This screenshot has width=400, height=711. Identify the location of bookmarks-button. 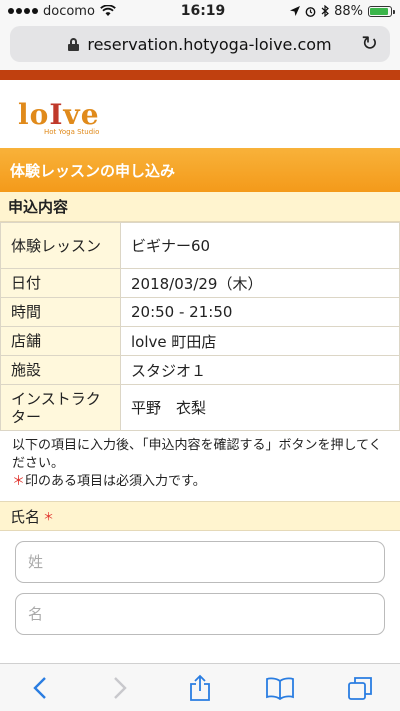
(280, 688).